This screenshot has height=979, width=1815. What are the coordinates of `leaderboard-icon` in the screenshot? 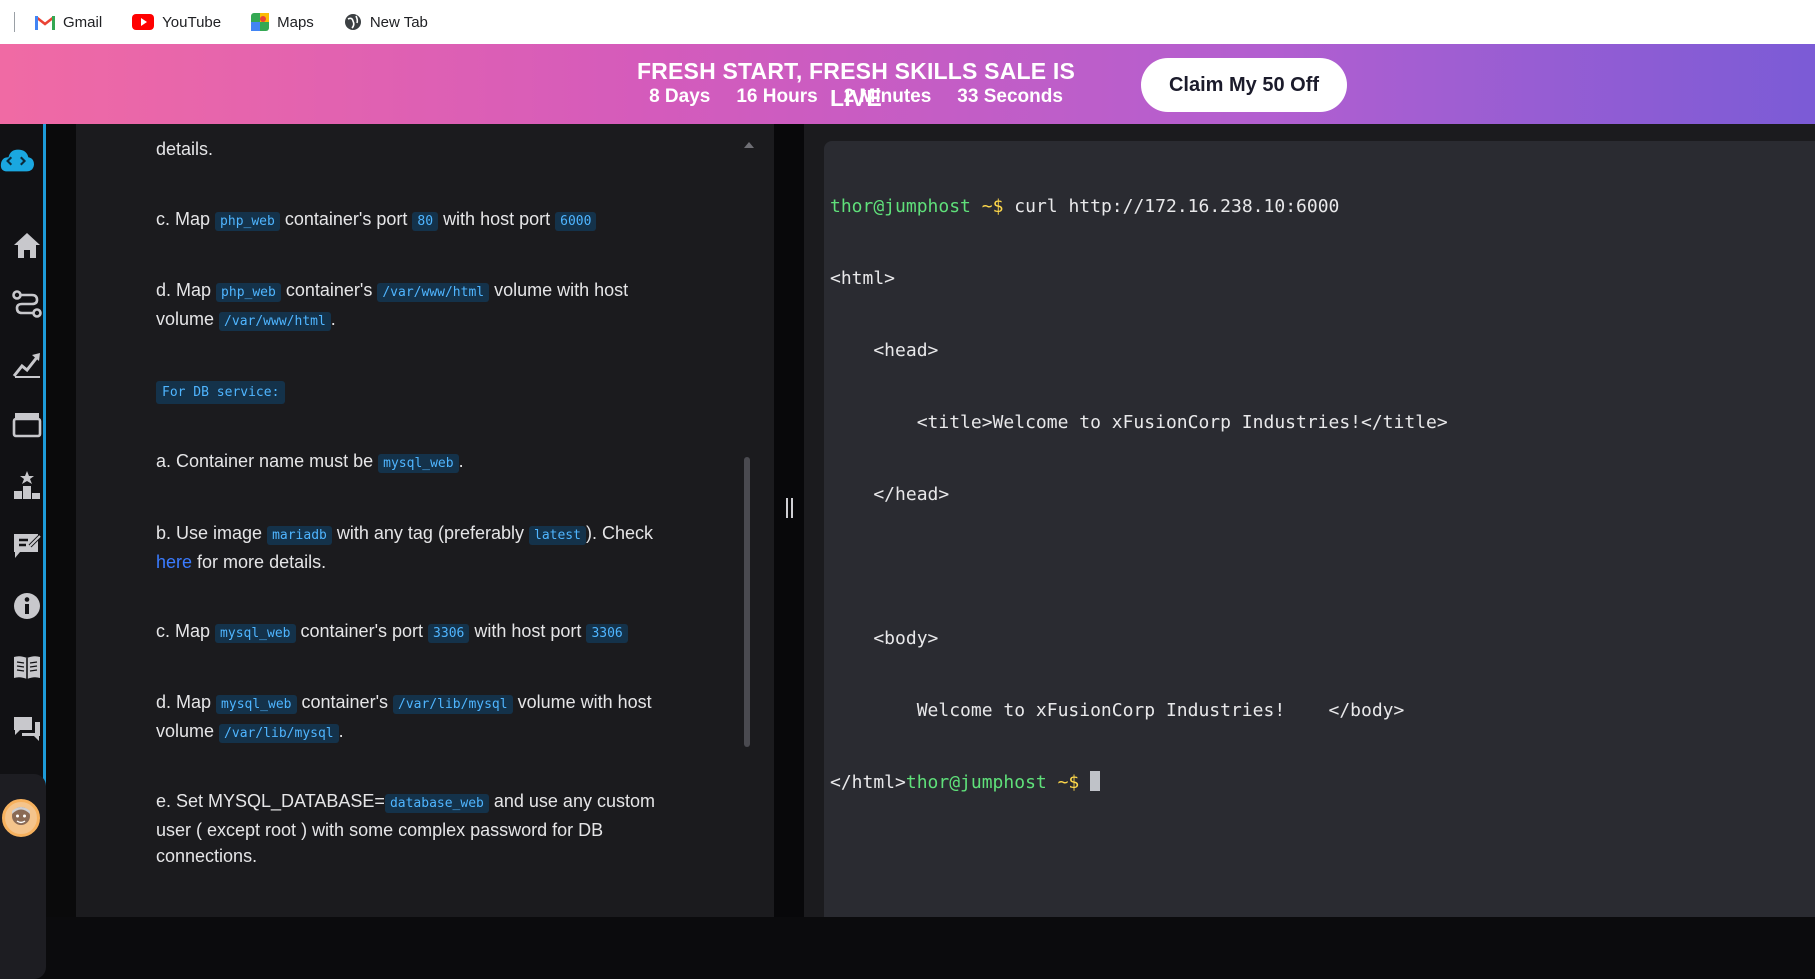 It's located at (27, 485).